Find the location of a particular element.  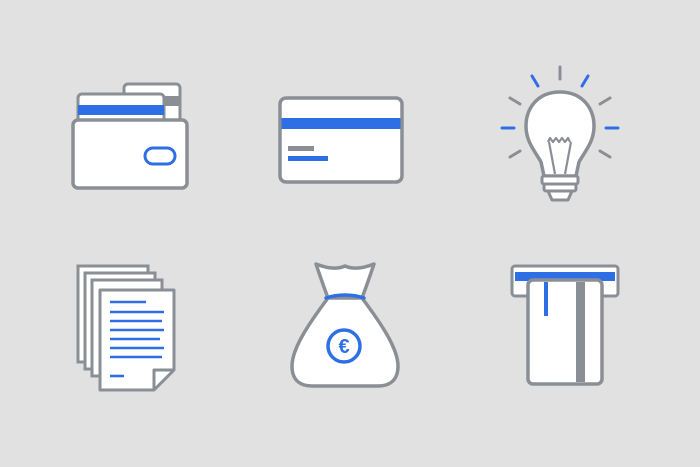

atm-card-slot-icon is located at coordinates (565, 325).